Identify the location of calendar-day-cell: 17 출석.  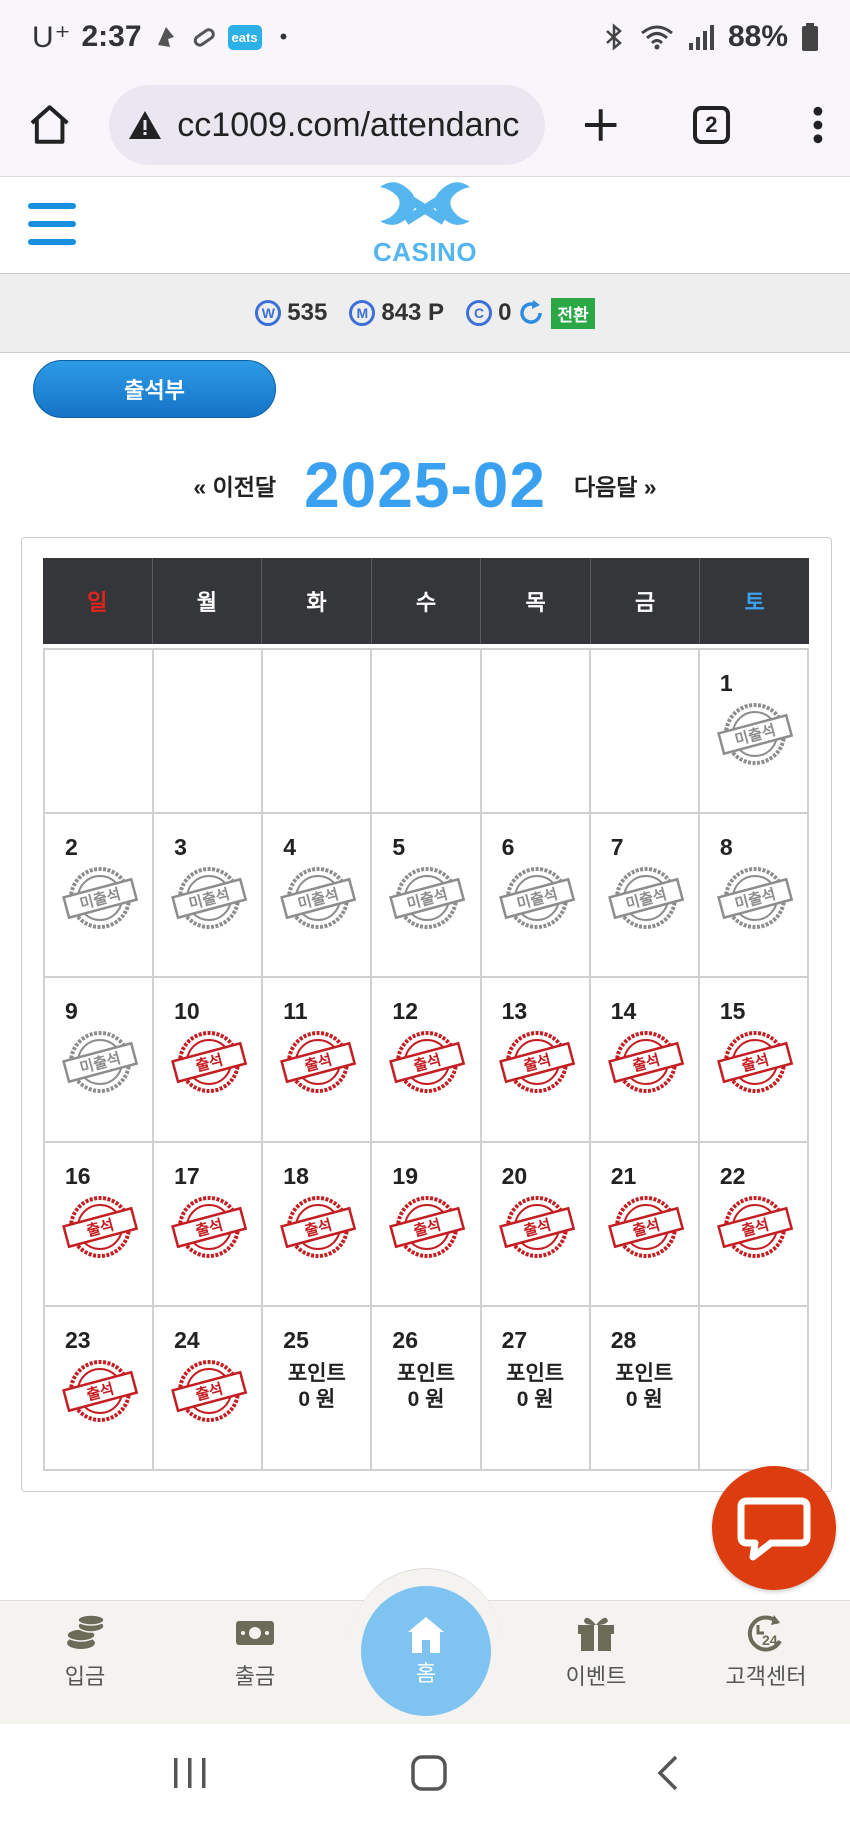
(209, 1224).